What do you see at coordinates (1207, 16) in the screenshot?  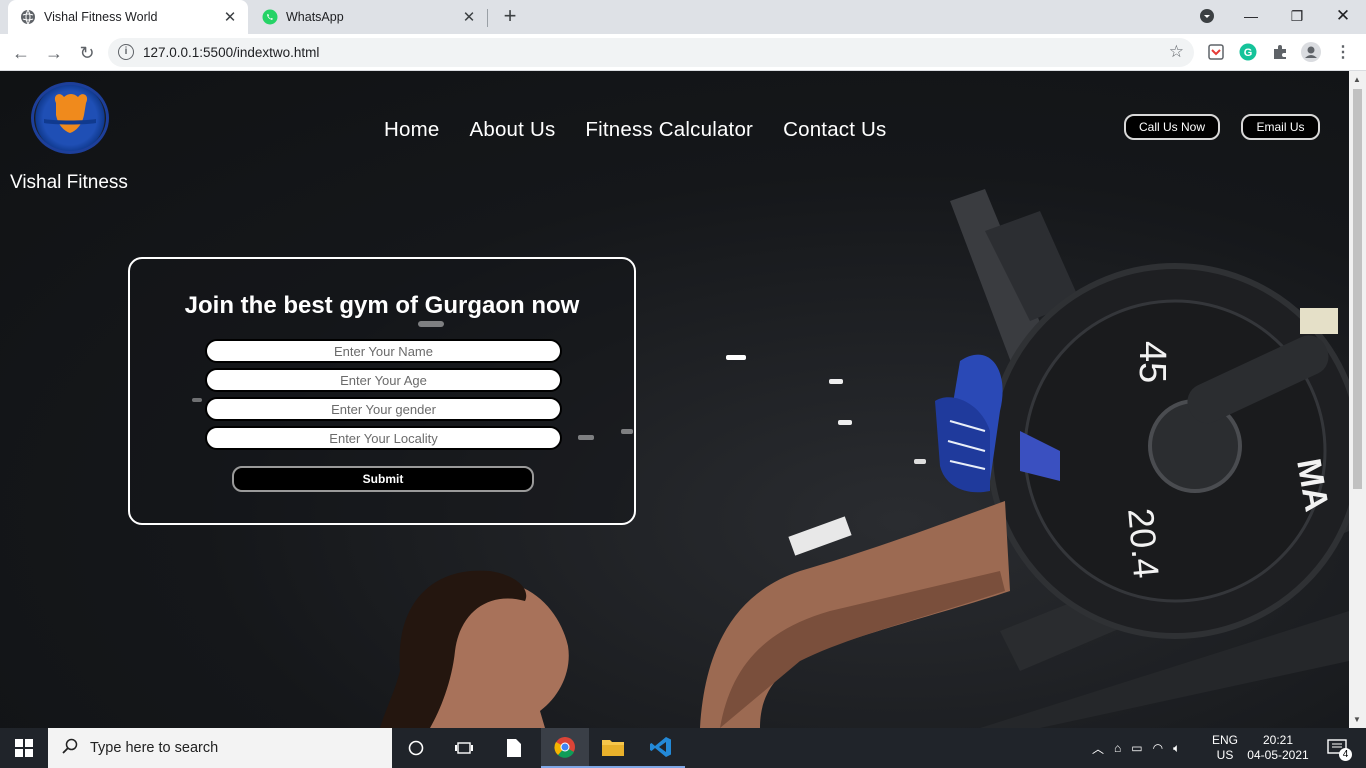 I see `profile-menu-icon` at bounding box center [1207, 16].